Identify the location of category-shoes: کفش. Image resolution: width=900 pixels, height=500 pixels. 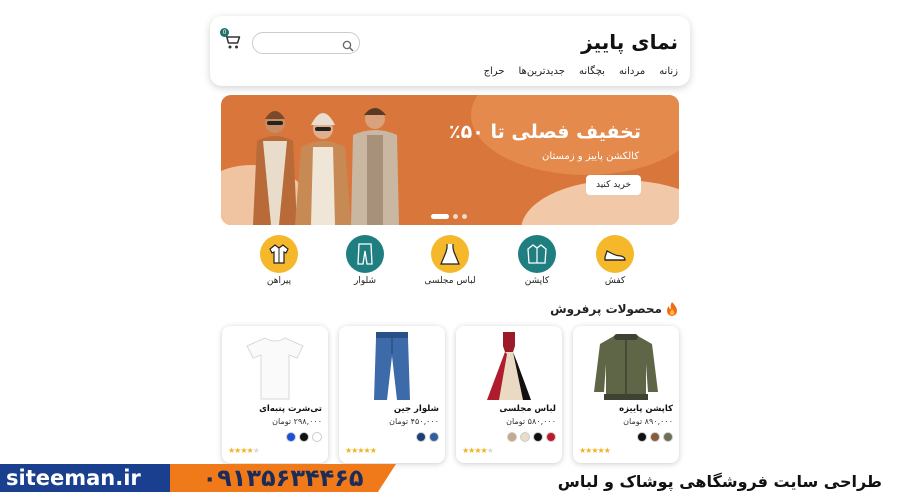
(615, 260).